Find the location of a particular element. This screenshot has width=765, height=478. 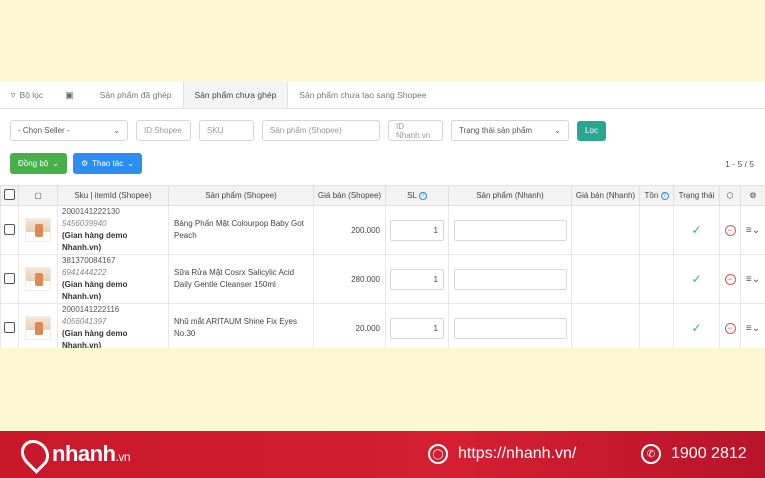

tab-filter-label: Bộ lọc is located at coordinates (31, 95).